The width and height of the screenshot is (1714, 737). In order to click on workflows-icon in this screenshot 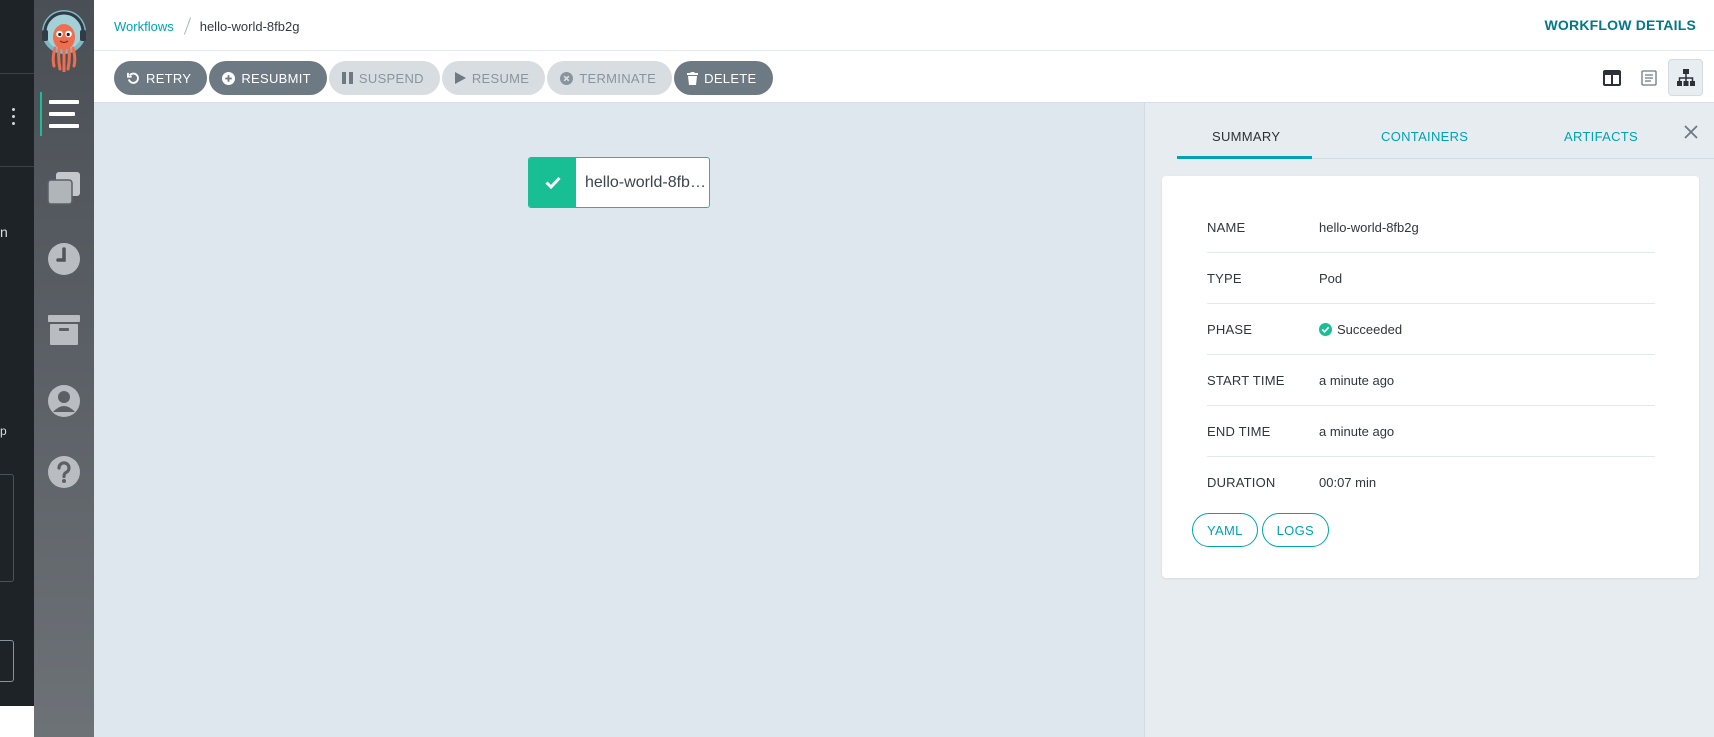, I will do `click(64, 114)`.